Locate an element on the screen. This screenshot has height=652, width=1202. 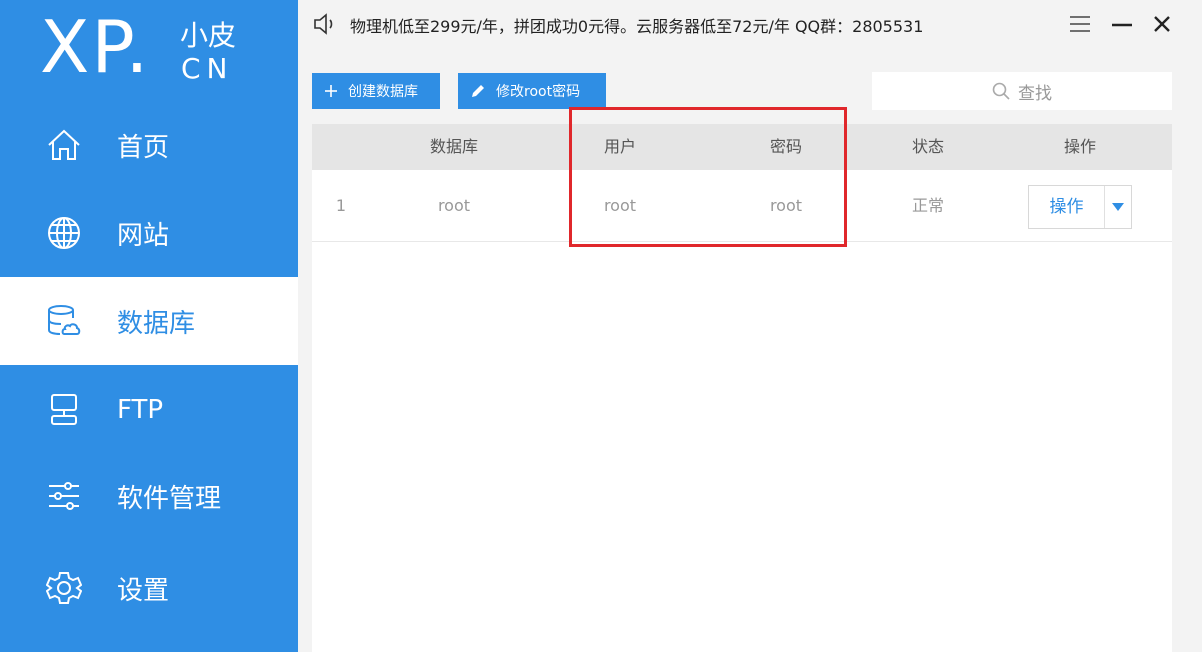
row-index: 1 is located at coordinates (341, 205).